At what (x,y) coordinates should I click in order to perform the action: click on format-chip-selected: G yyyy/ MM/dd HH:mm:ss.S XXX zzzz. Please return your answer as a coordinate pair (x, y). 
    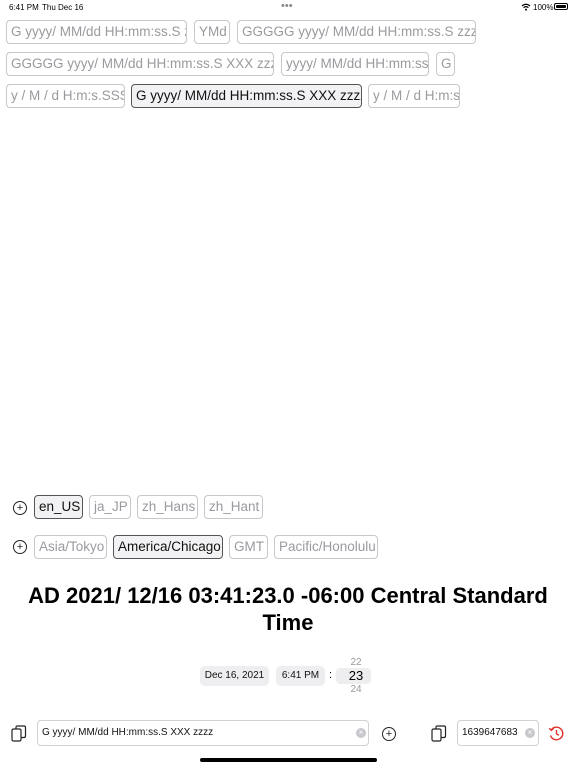
    Looking at the image, I should click on (246, 96).